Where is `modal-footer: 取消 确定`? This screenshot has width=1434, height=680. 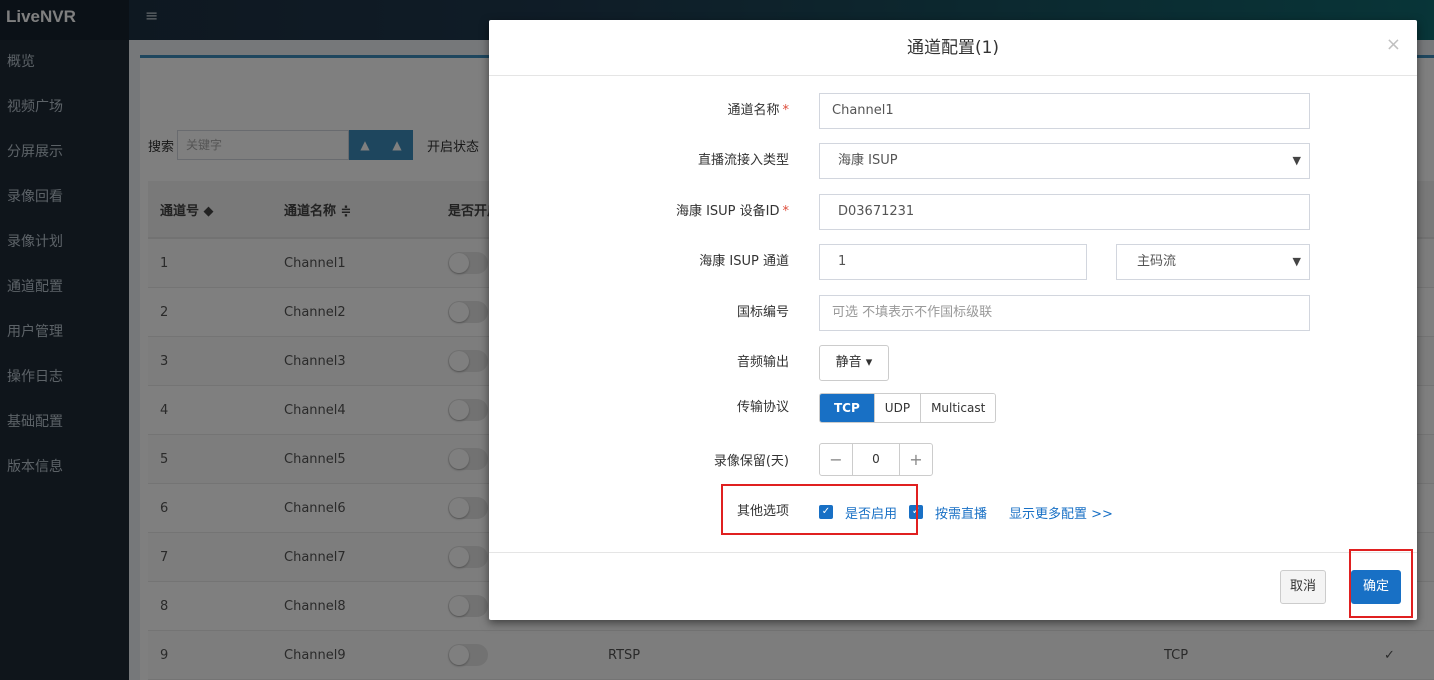
modal-footer: 取消 确定 is located at coordinates (953, 586).